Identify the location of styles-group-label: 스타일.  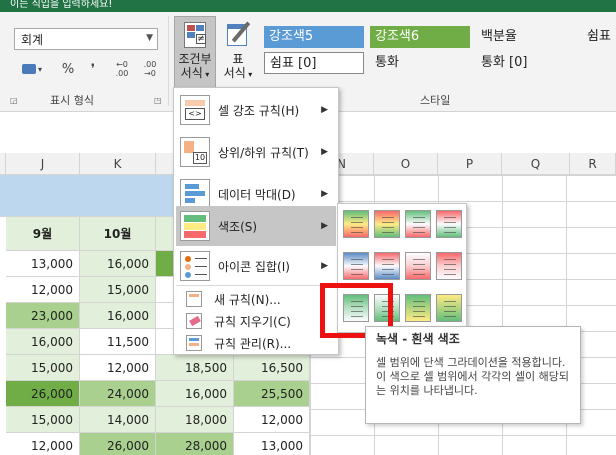
(435, 100).